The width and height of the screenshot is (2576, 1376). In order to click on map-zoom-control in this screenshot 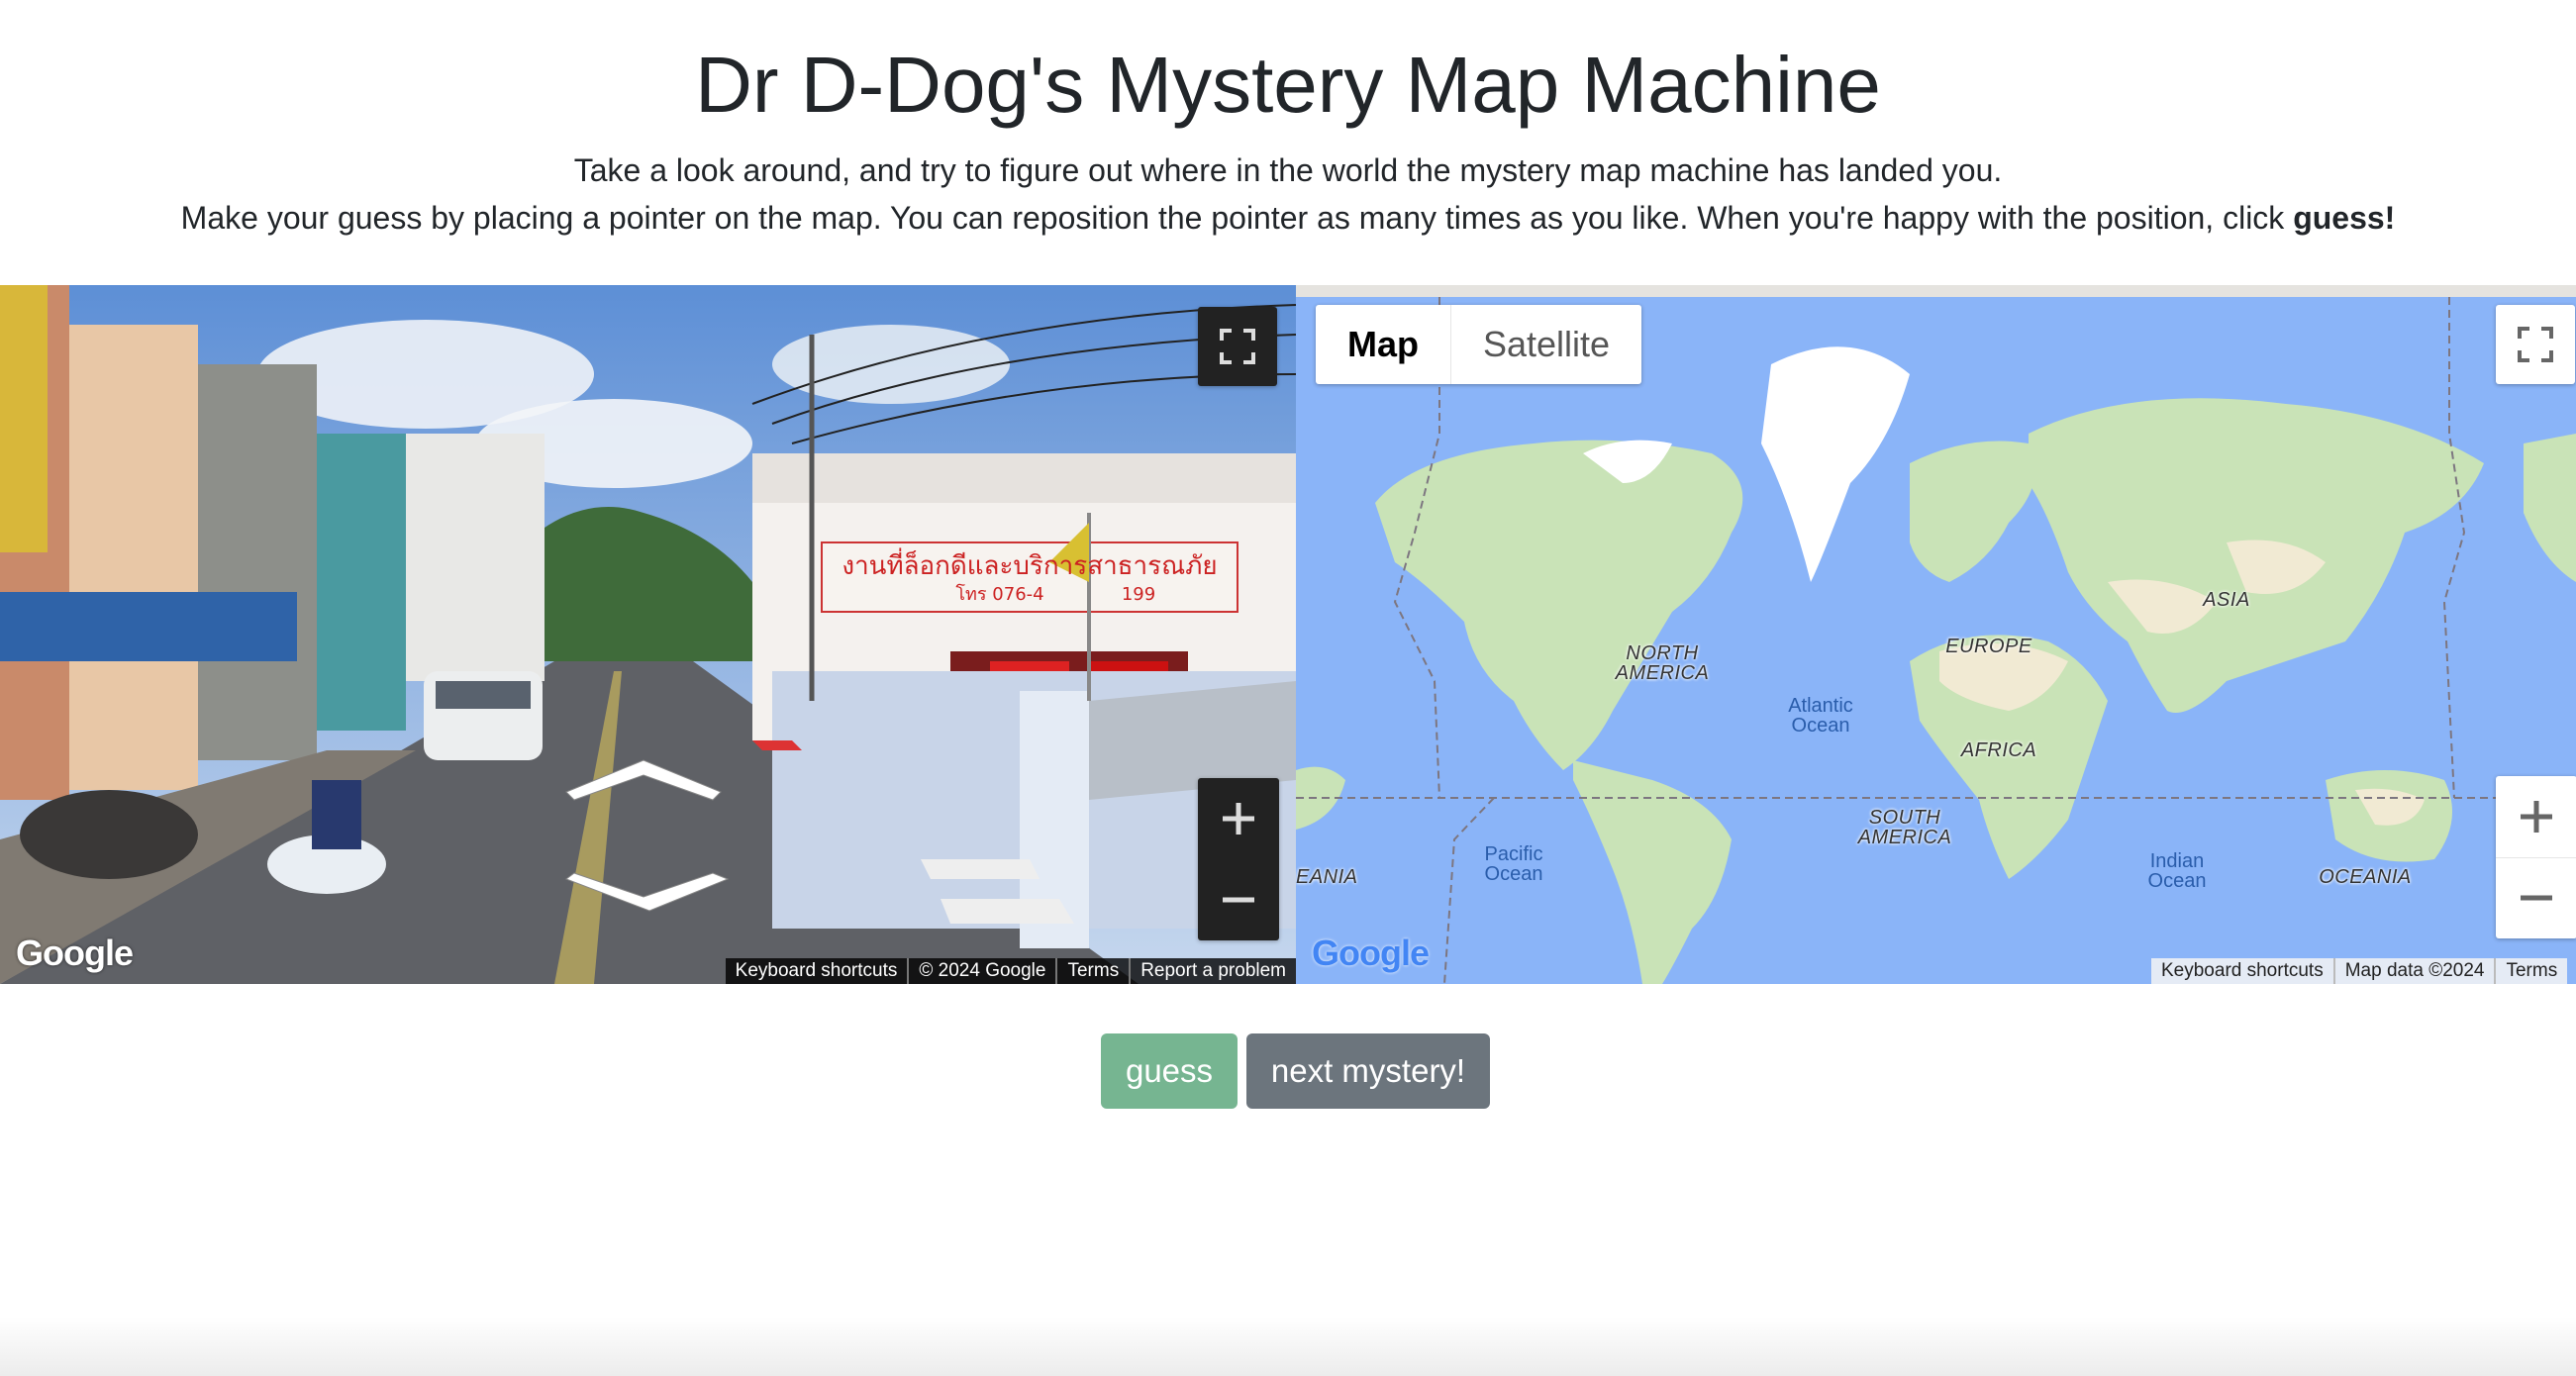, I will do `click(2536, 857)`.